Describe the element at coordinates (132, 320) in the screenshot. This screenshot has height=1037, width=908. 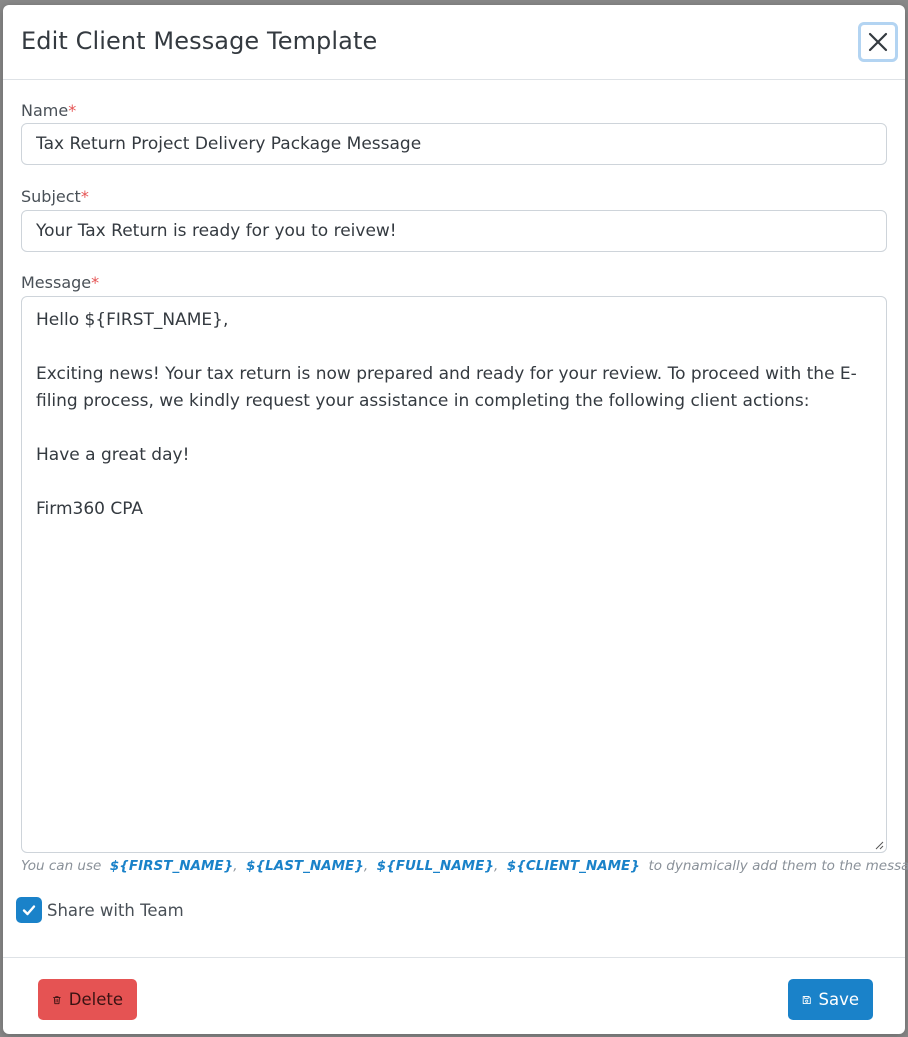
I see `message-line: Hello ${FIRST_NAME},` at that location.